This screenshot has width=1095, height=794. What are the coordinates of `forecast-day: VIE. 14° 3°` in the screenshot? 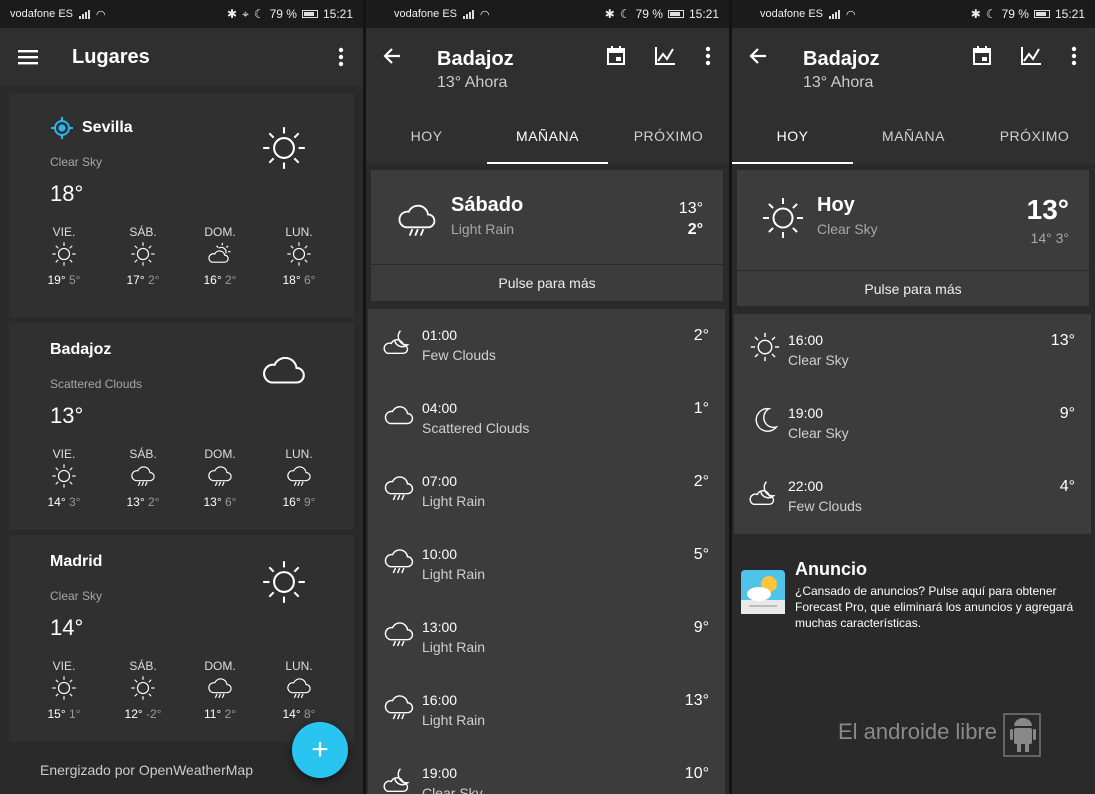 It's located at (64, 478).